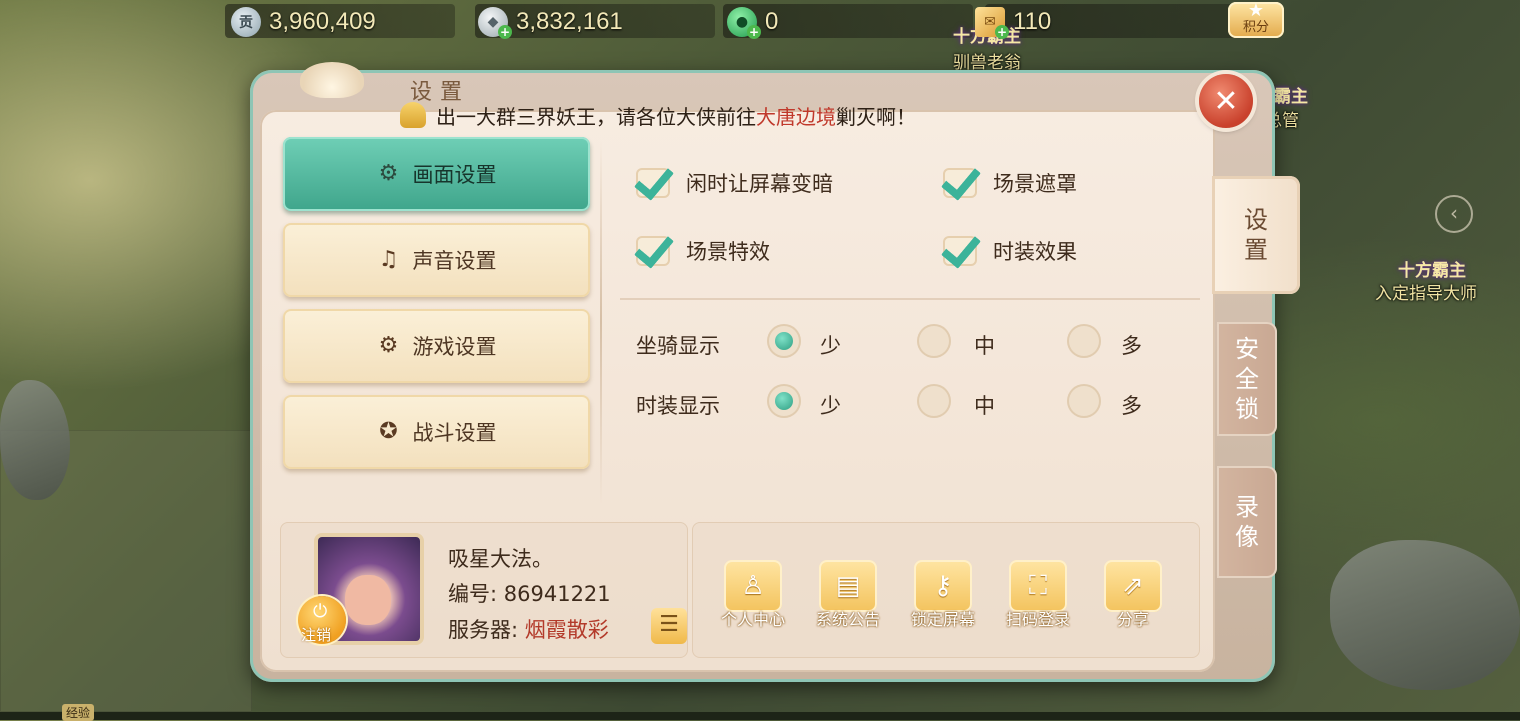  Describe the element at coordinates (678, 406) in the screenshot. I see `costume-display-label: 时装显示` at that location.